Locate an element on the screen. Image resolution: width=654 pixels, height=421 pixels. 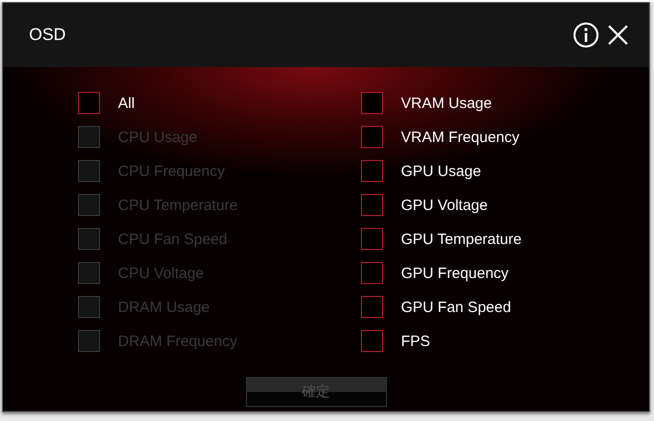
option-checkbox: FPS is located at coordinates (441, 341).